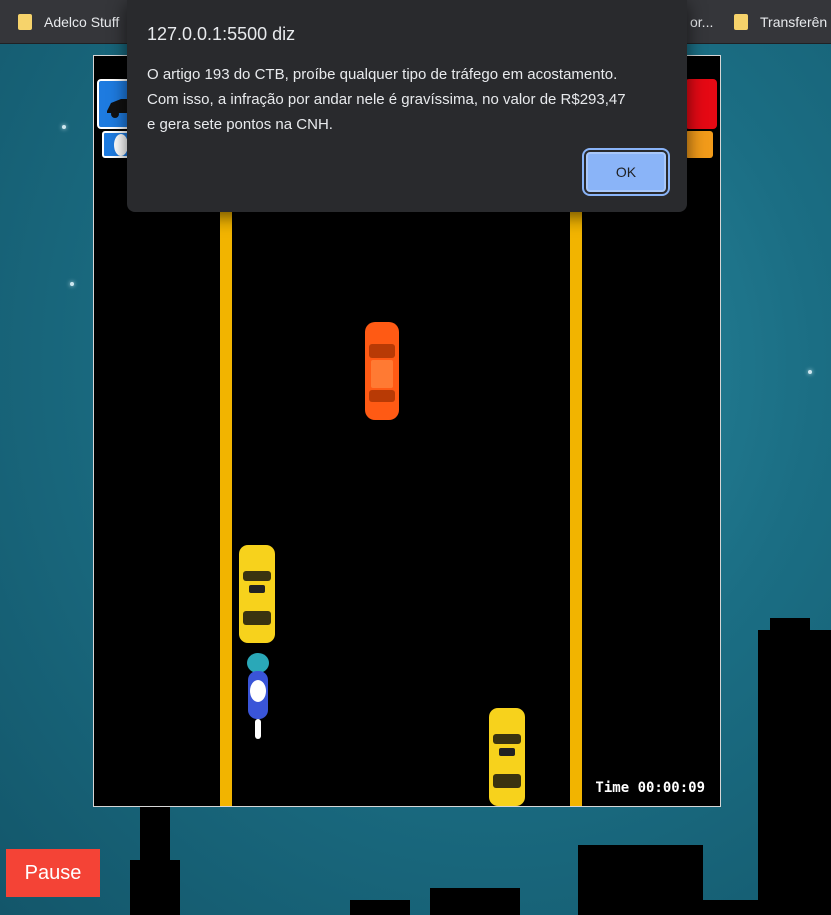 Image resolution: width=831 pixels, height=915 pixels. What do you see at coordinates (53, 873) in the screenshot?
I see `pause-button: Pause` at bounding box center [53, 873].